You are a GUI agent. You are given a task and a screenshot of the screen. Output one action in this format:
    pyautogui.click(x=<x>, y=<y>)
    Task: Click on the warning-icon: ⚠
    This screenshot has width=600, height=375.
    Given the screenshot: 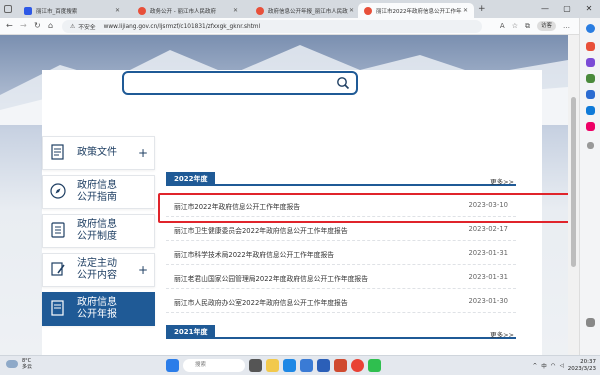 What is the action you would take?
    pyautogui.click(x=73, y=26)
    